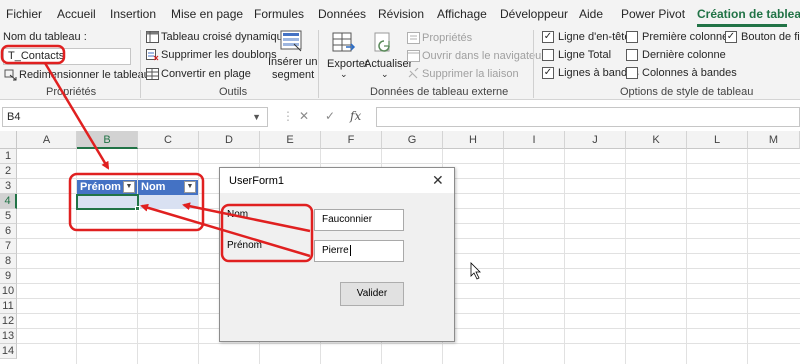 The width and height of the screenshot is (800, 364). I want to click on export-button: Exporter, so click(348, 64).